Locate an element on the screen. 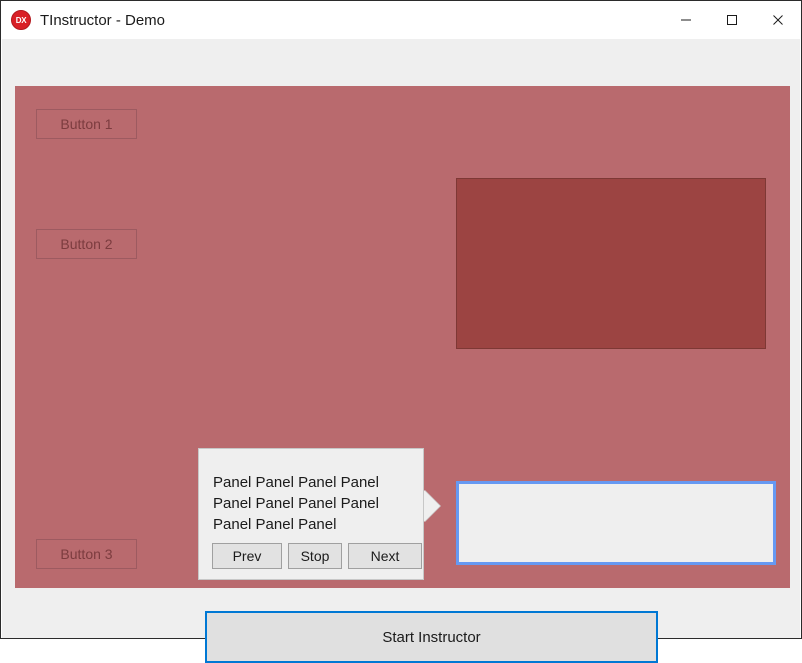  stop-button: Stop is located at coordinates (315, 556).